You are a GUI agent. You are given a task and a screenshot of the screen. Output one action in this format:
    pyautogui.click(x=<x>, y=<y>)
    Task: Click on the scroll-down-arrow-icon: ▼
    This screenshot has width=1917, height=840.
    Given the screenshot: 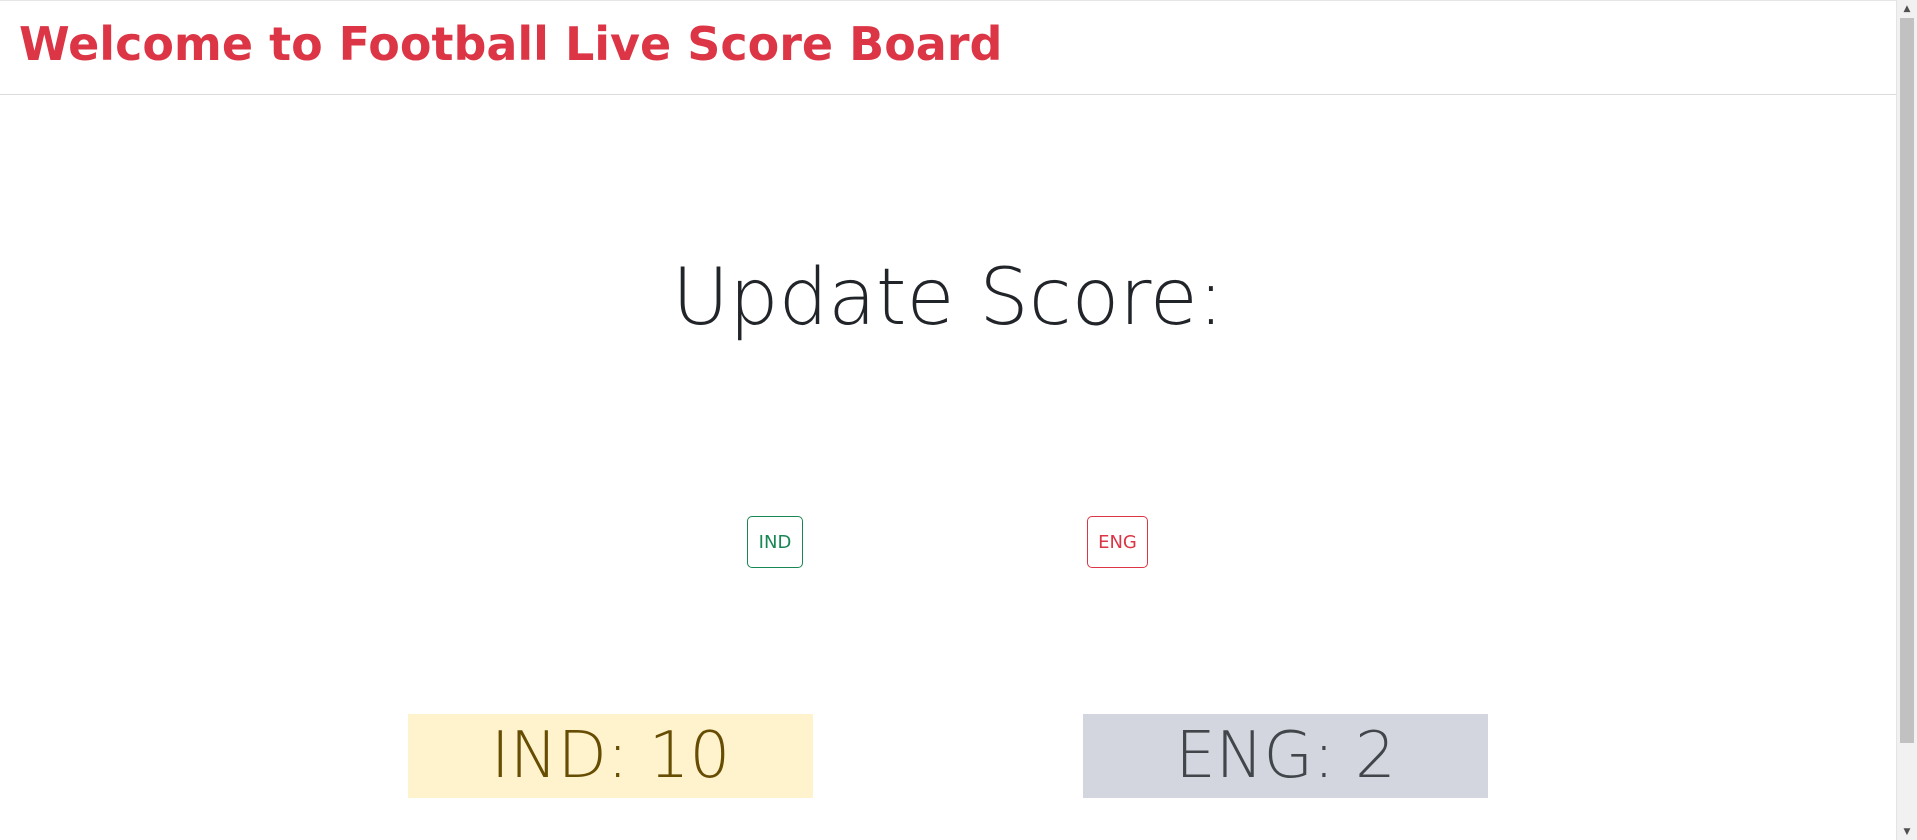 What is the action you would take?
    pyautogui.click(x=1907, y=831)
    